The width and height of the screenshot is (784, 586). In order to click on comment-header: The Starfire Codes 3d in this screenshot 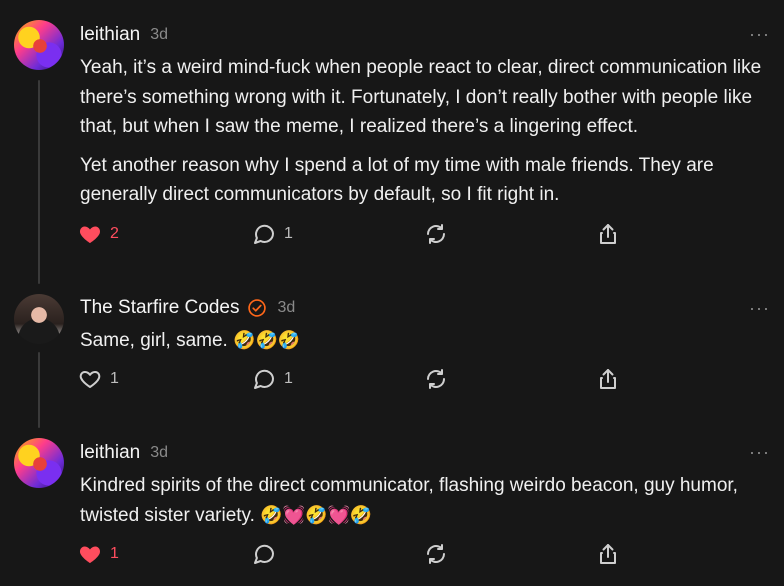, I will do `click(187, 308)`.